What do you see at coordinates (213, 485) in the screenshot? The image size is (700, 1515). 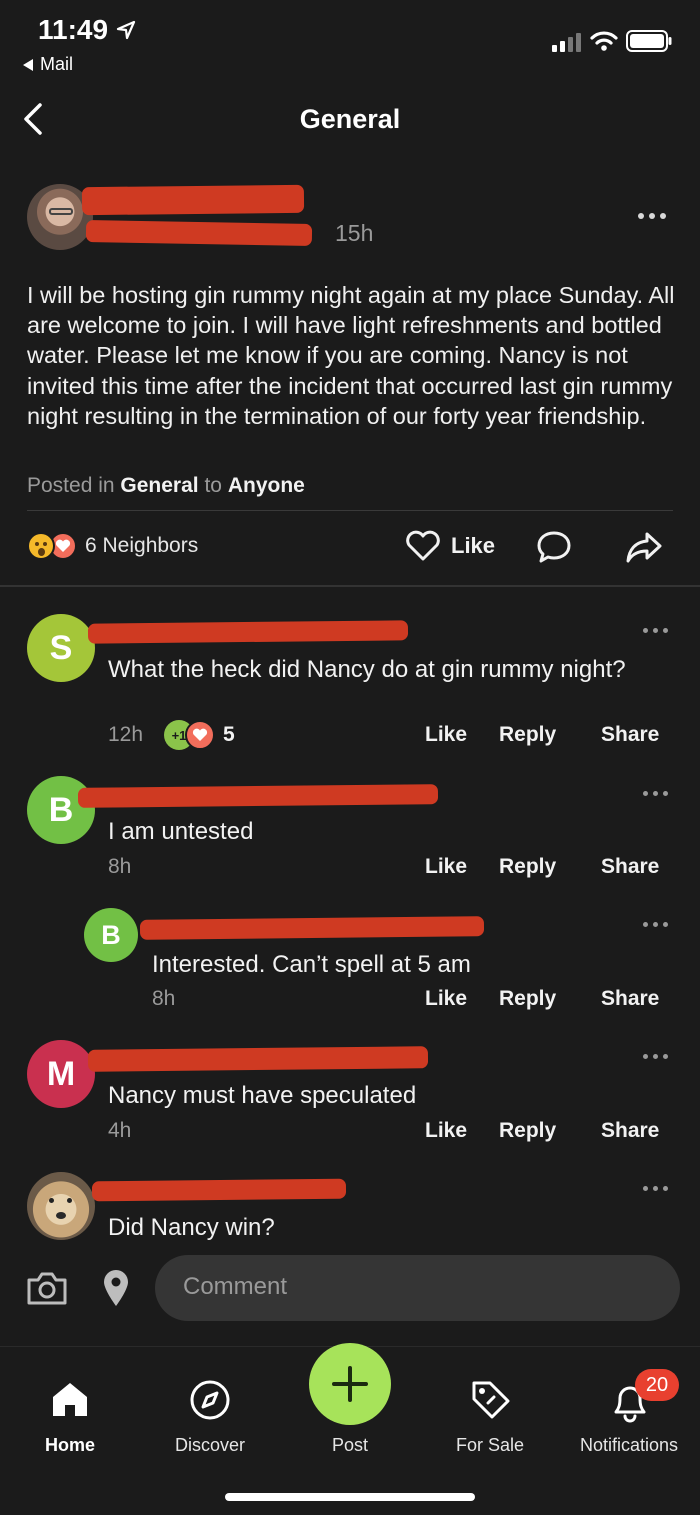 I see `posted-to-prefix: to` at bounding box center [213, 485].